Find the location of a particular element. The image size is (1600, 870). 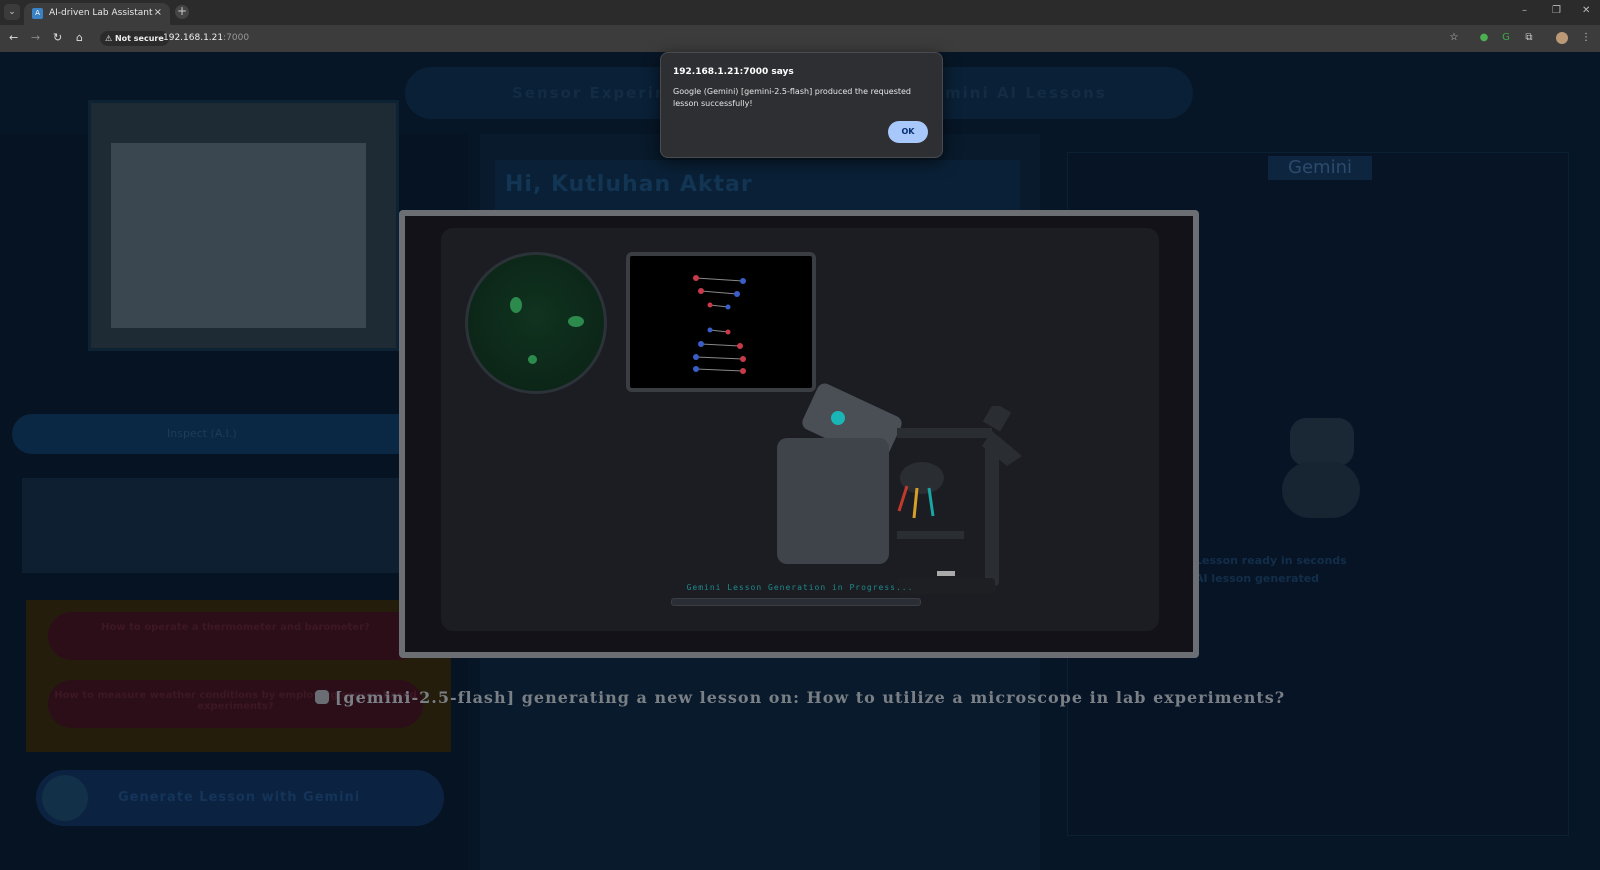

tab-close-icon: × is located at coordinates (158, 12).